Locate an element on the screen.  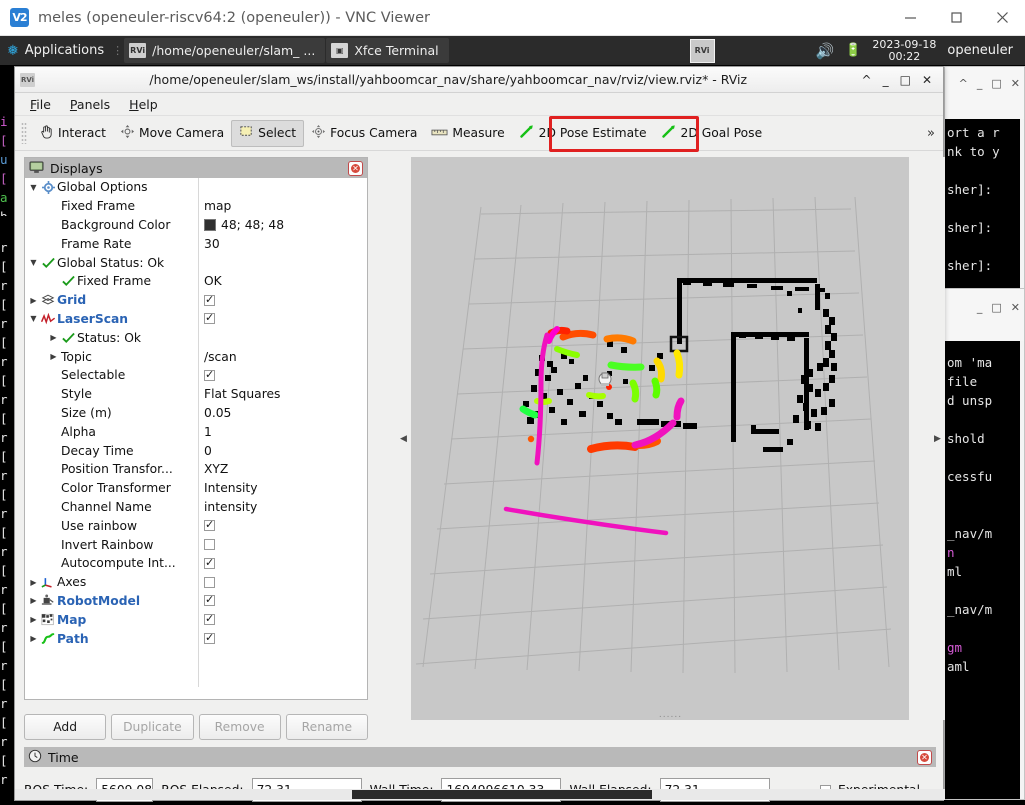
display-row-global-status-ok: ▼ Global Status: Ok is located at coordinates (196, 262).